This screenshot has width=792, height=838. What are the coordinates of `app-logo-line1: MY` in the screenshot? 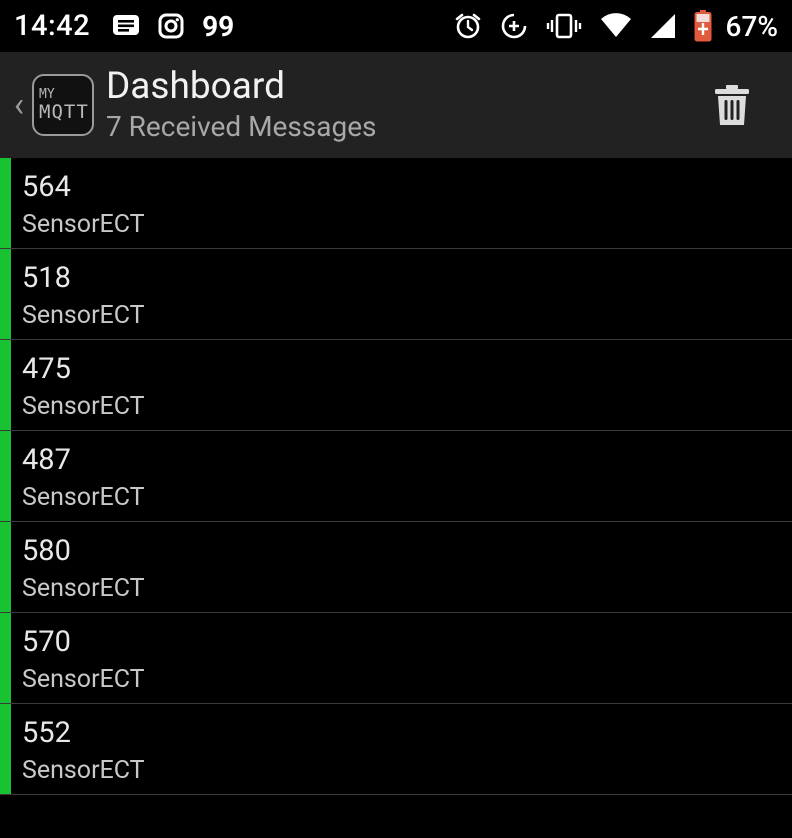 It's located at (47, 94).